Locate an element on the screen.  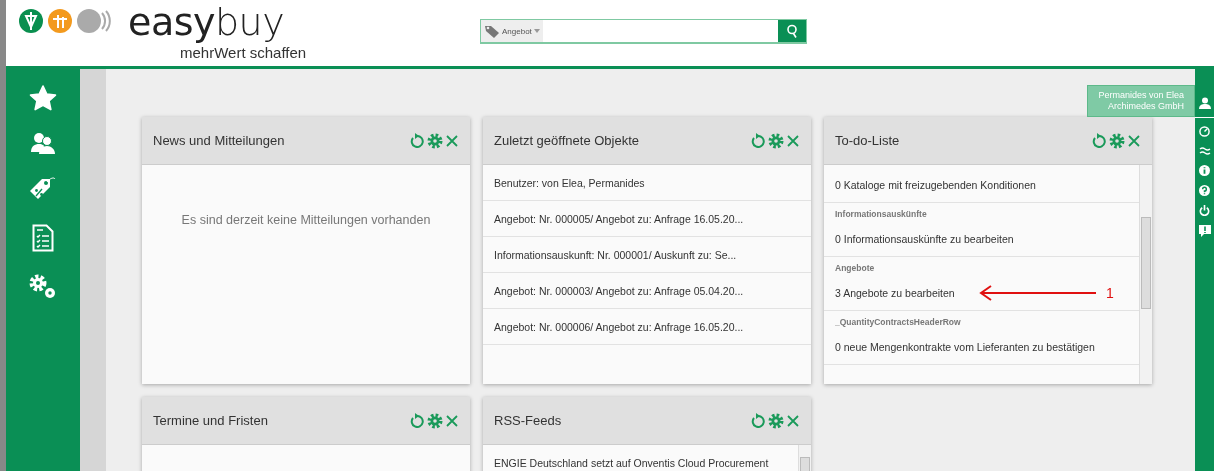
users-icon is located at coordinates (43, 143).